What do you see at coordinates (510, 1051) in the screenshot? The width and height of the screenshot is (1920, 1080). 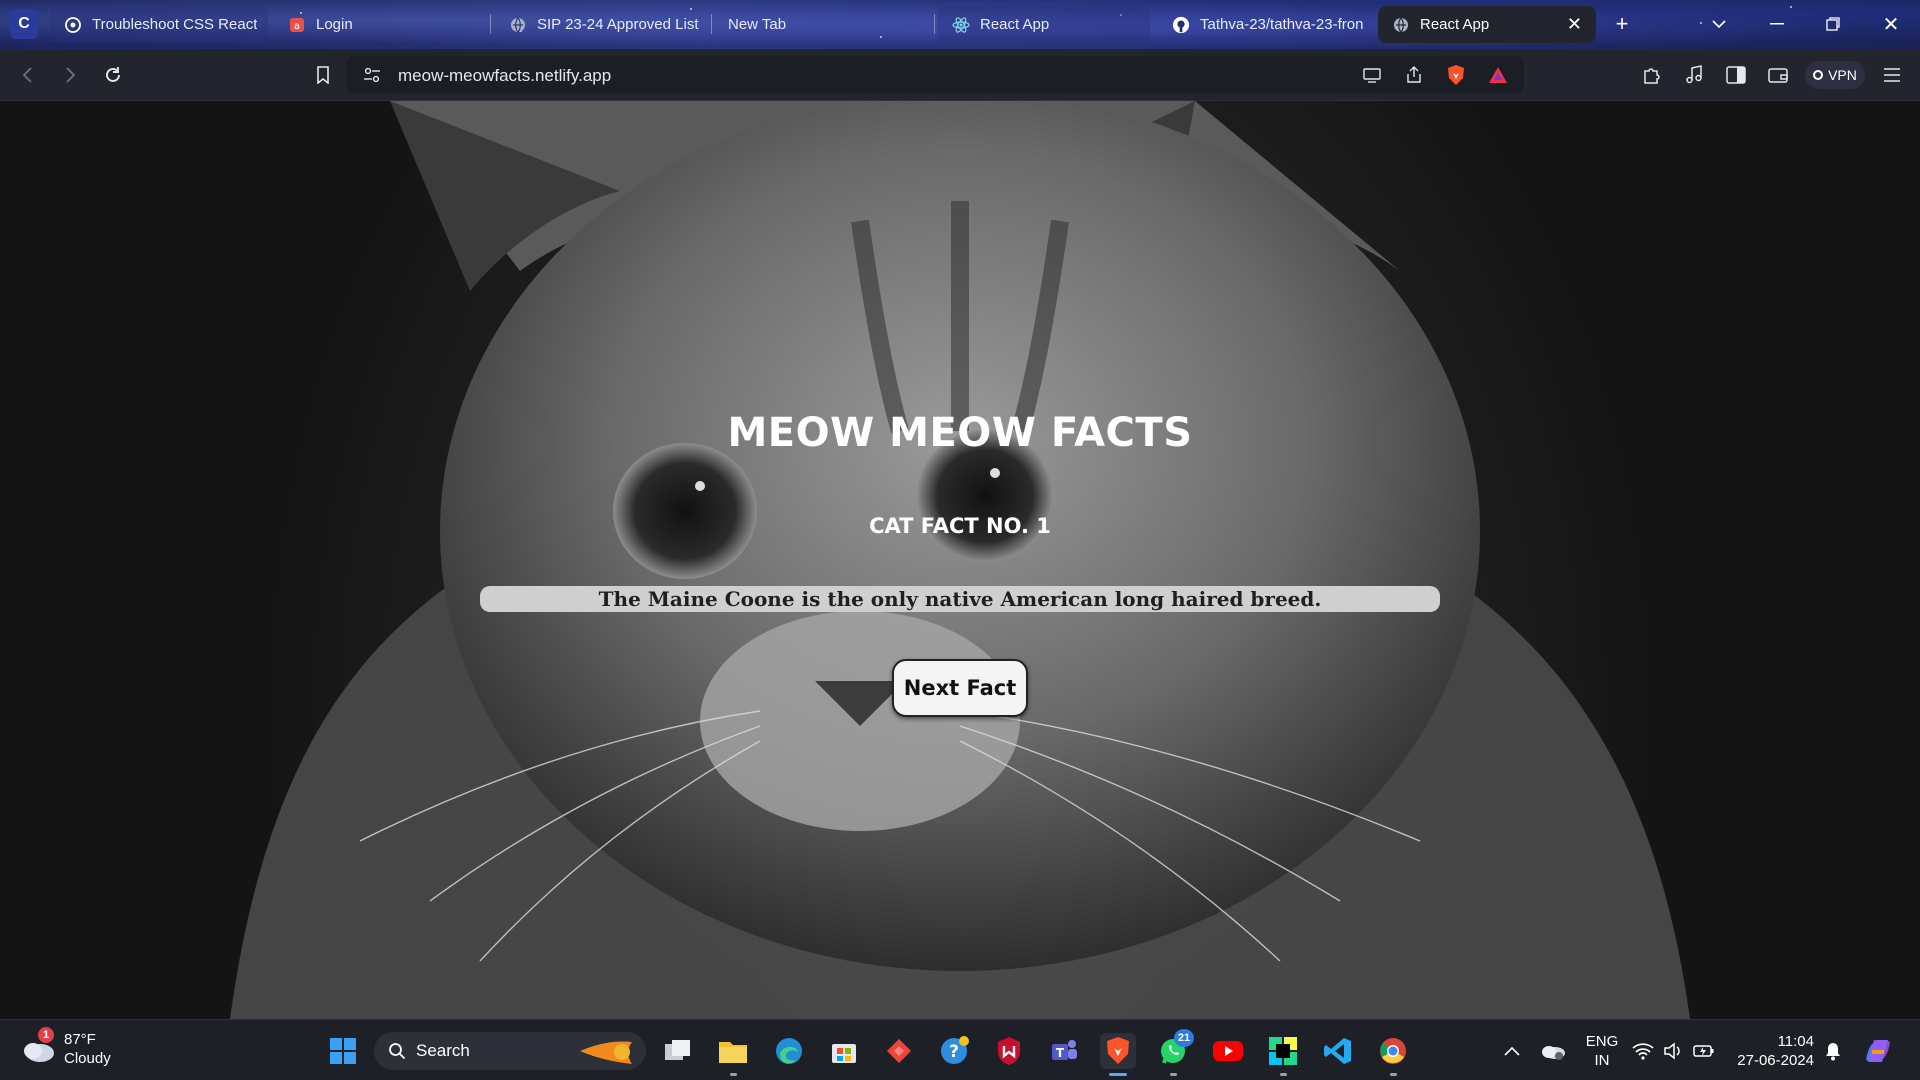 I see `taskbar-search: Search` at bounding box center [510, 1051].